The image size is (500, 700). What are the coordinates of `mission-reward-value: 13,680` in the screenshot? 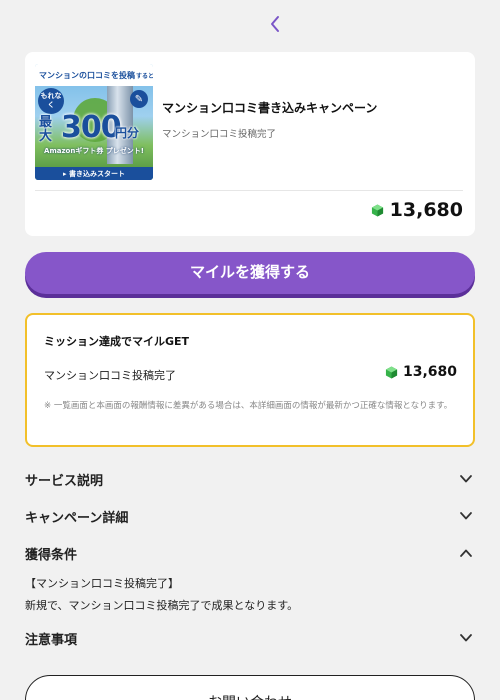 It's located at (429, 372).